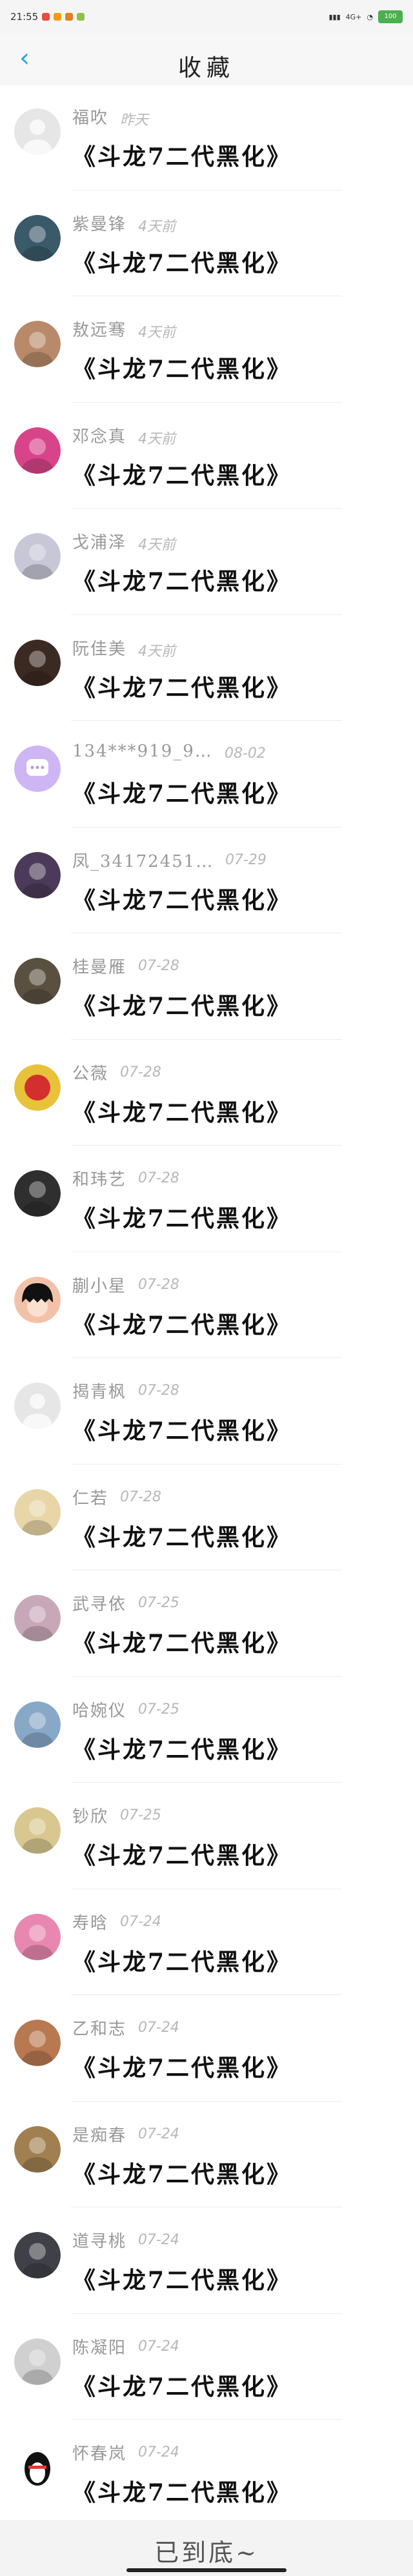 The height and width of the screenshot is (2576, 413). Describe the element at coordinates (99, 2134) in the screenshot. I see `user-name: 是痴春` at that location.